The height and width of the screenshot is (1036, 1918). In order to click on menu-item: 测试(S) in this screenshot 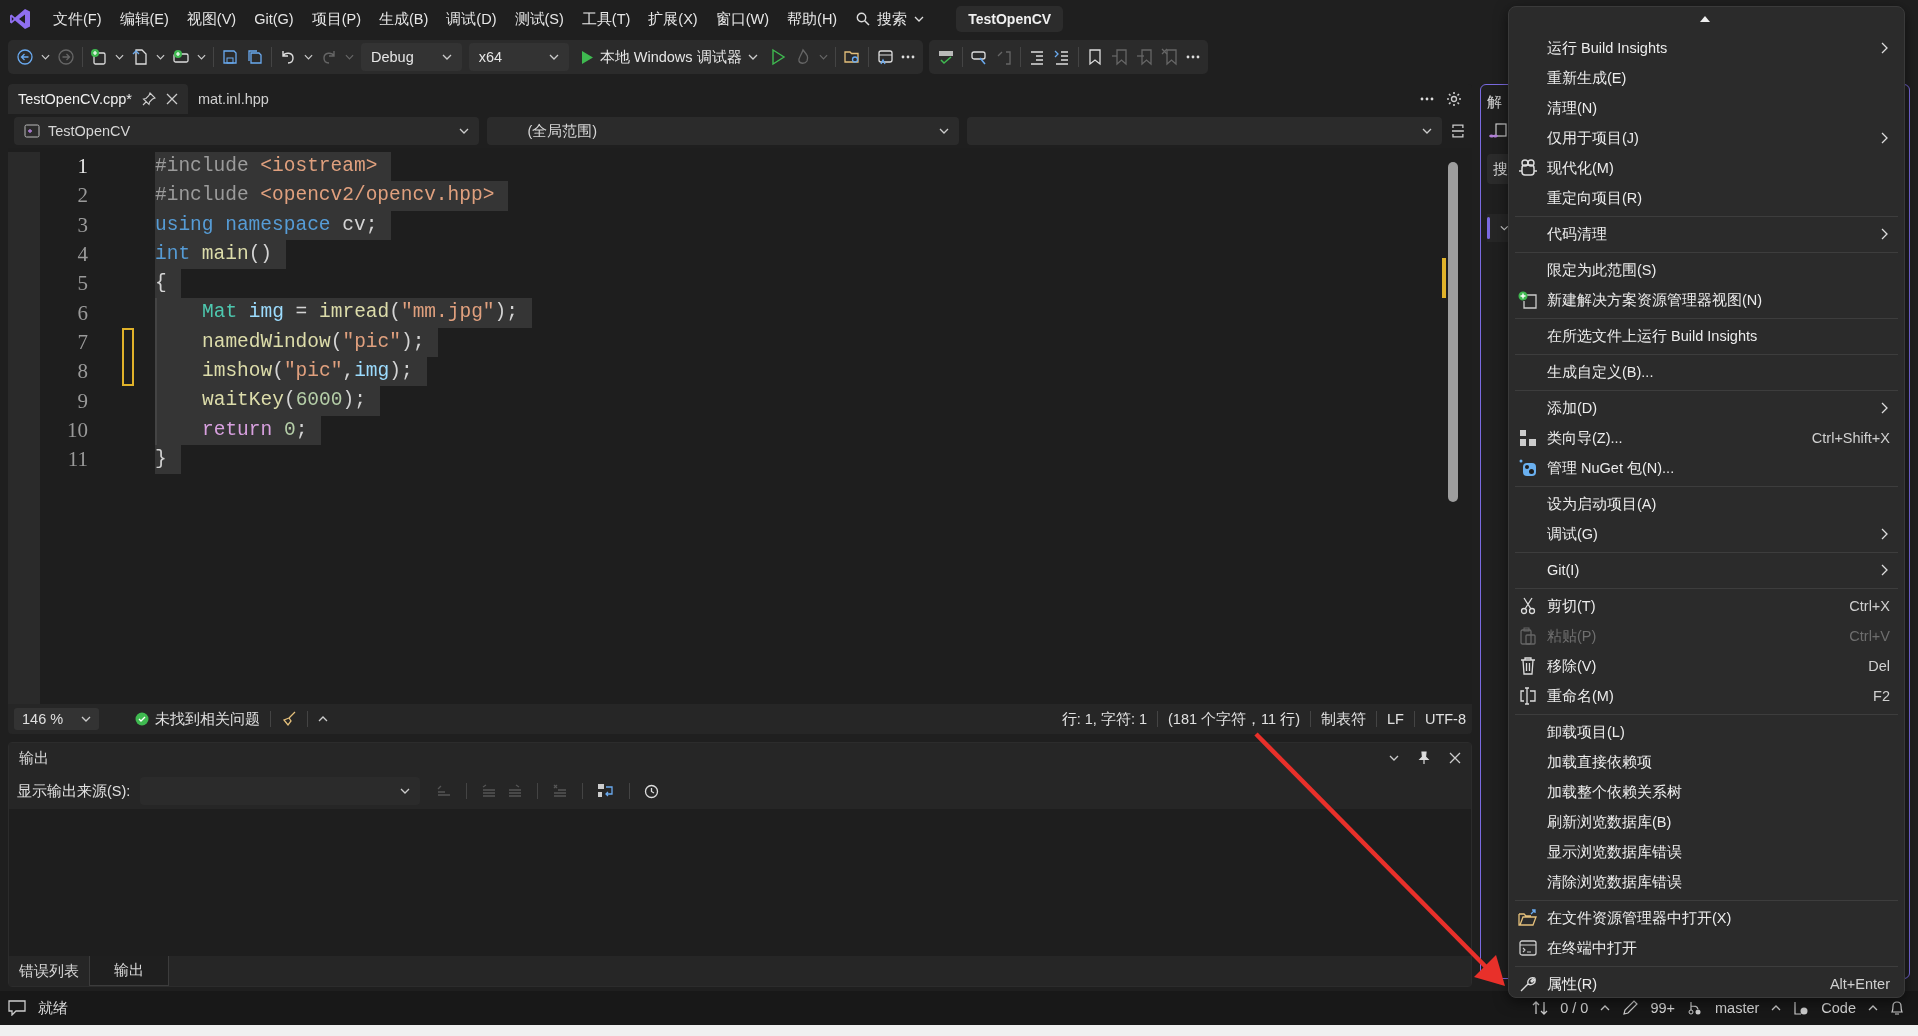, I will do `click(539, 19)`.